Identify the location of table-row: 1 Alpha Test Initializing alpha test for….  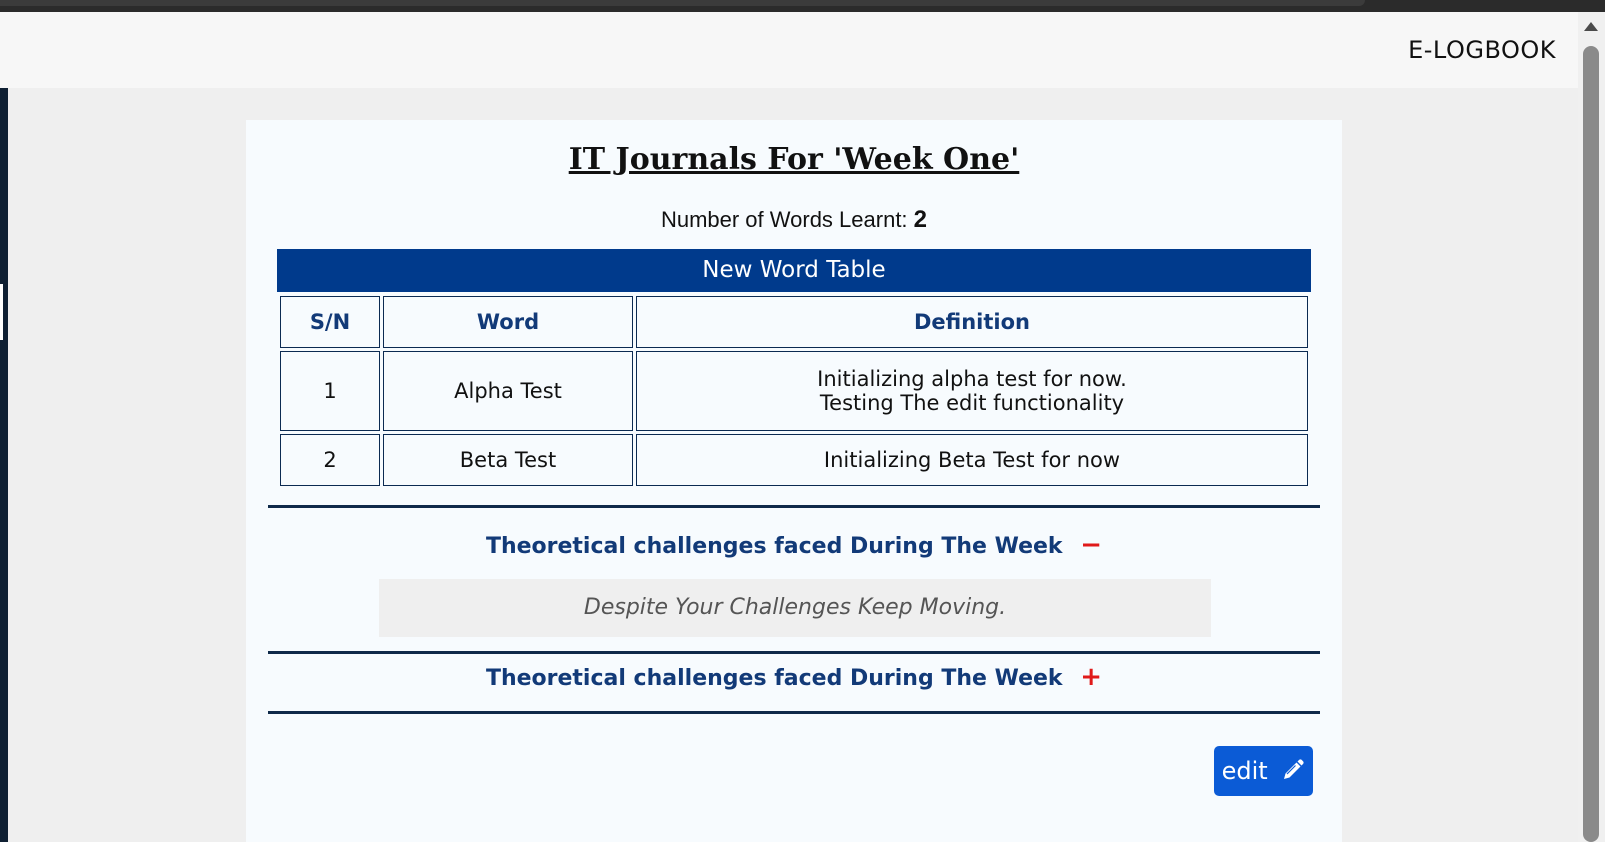
(794, 391).